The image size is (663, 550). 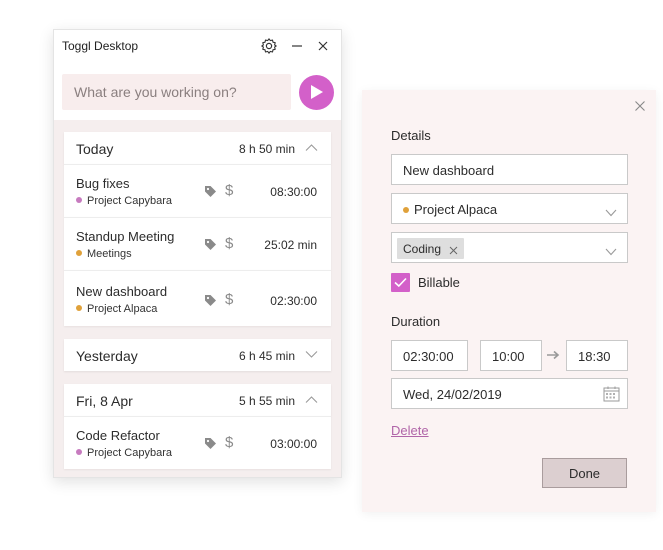 I want to click on duration-field: 02:30:00, so click(x=429, y=355).